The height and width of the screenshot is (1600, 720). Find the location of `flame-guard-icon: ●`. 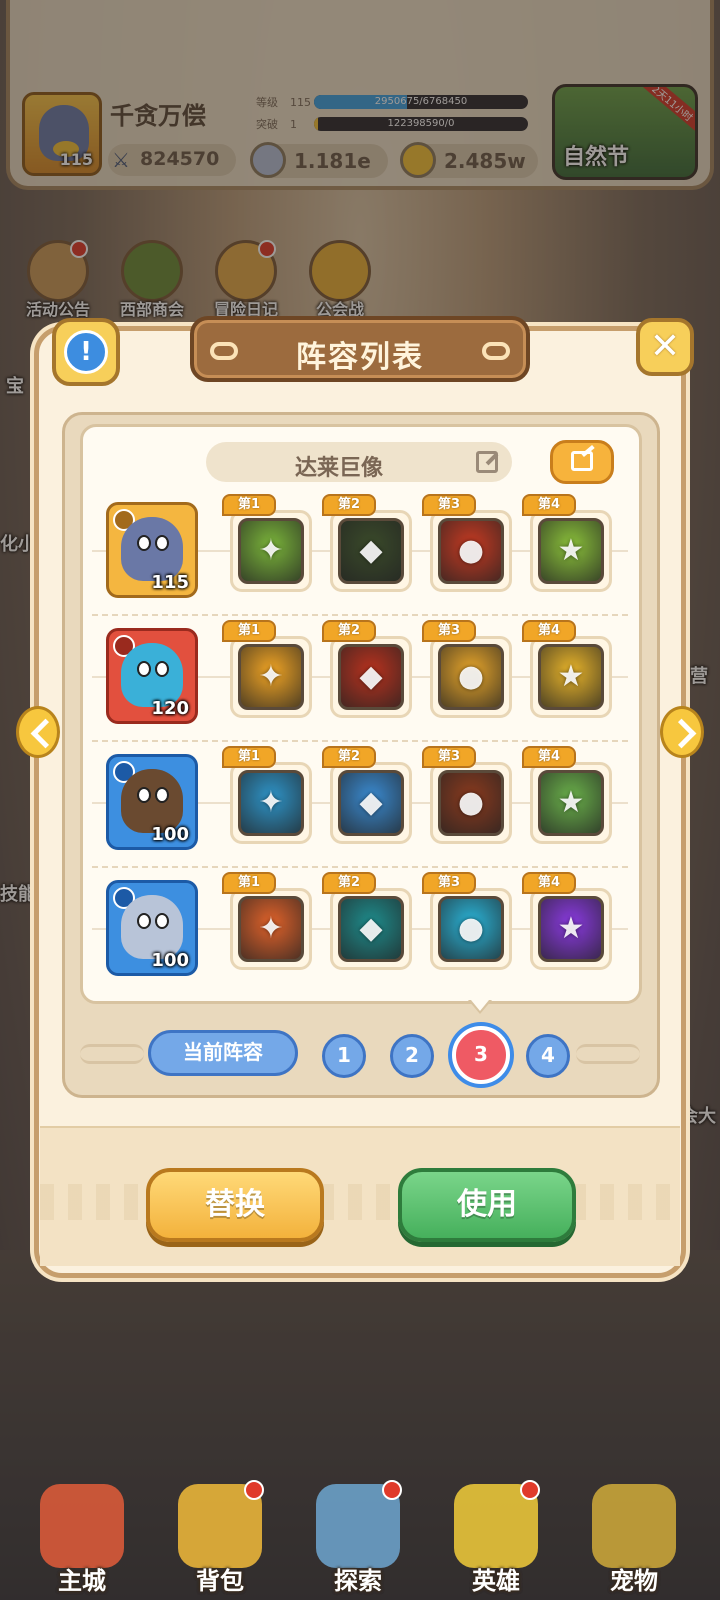

flame-guard-icon: ● is located at coordinates (471, 803).